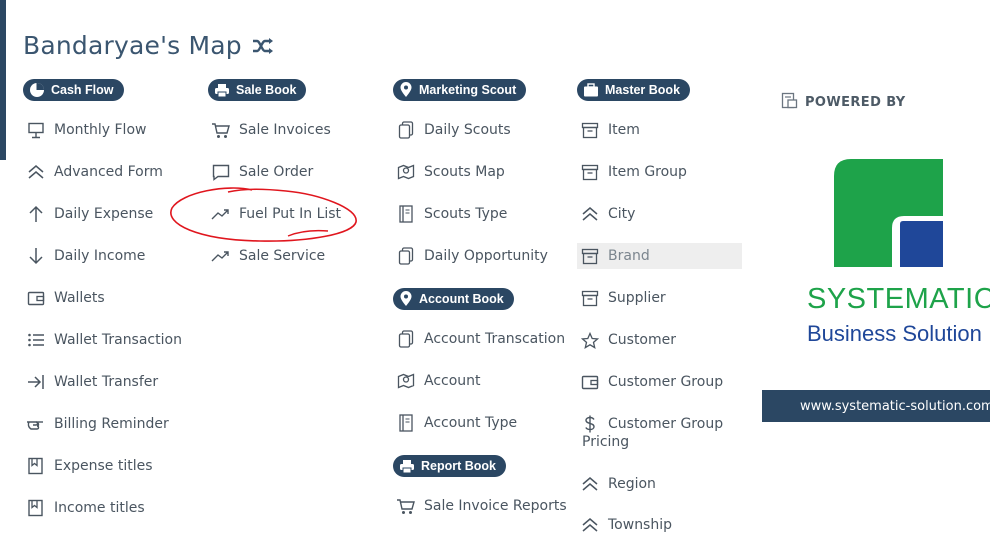  I want to click on list-icon, so click(35, 340).